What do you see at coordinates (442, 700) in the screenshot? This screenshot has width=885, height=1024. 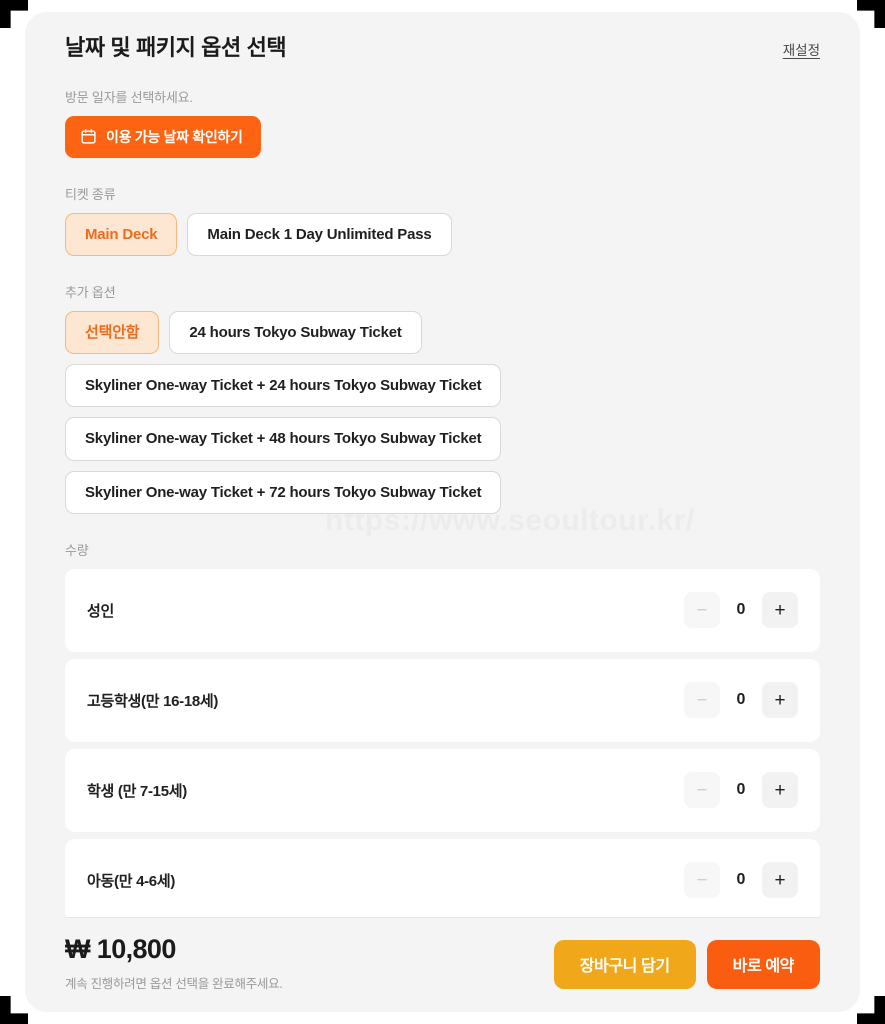 I see `quantity-row: 고등학생(만 16-18세) − 0 +` at bounding box center [442, 700].